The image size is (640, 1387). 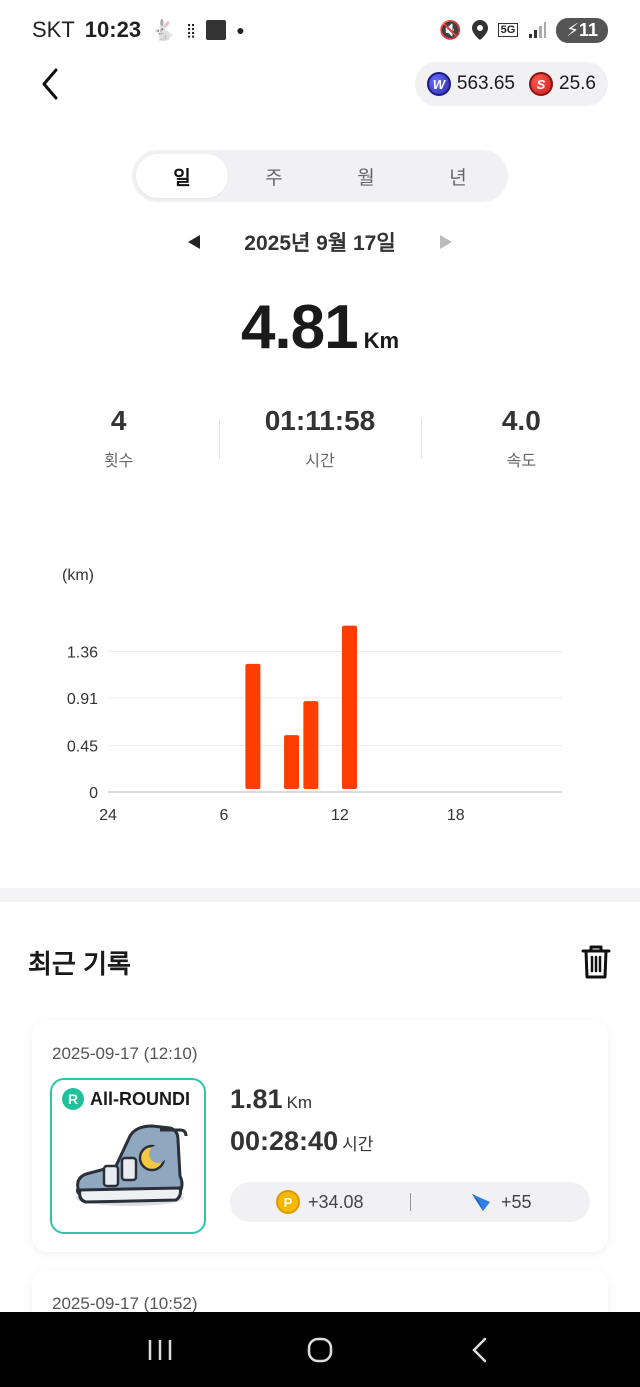 I want to click on record-duration-value: 00:28:40, so click(x=284, y=1141).